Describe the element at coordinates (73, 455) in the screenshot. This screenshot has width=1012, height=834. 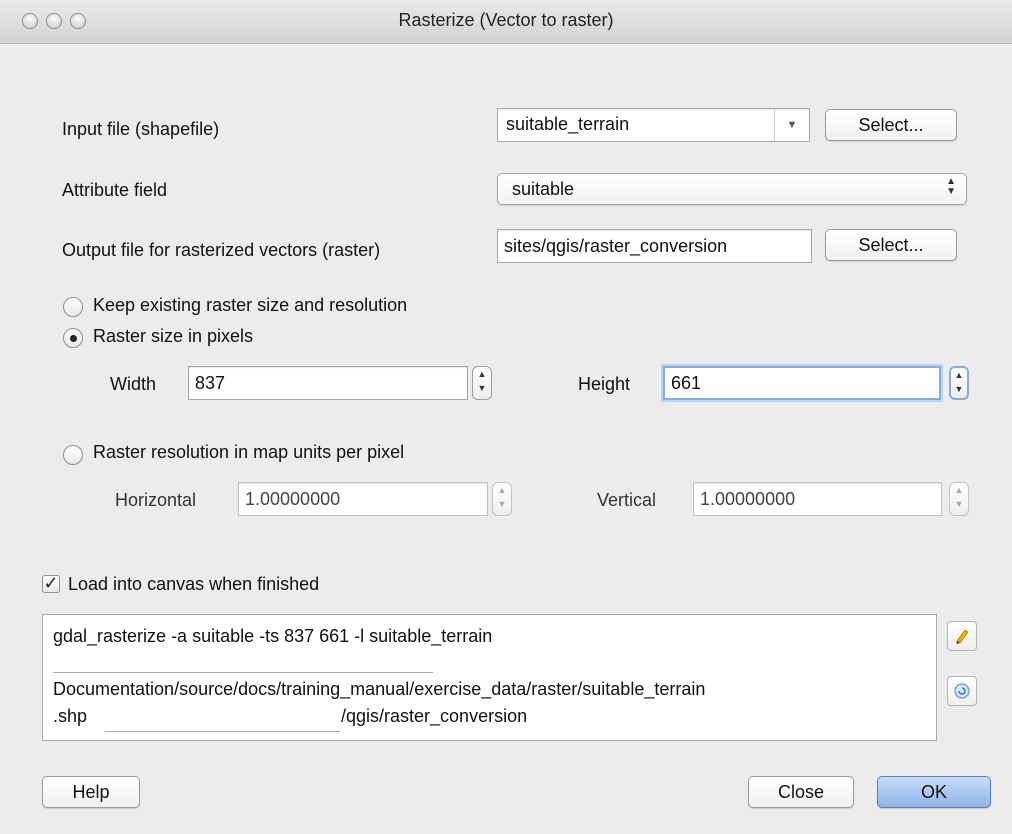
I see `resolution-radio` at that location.